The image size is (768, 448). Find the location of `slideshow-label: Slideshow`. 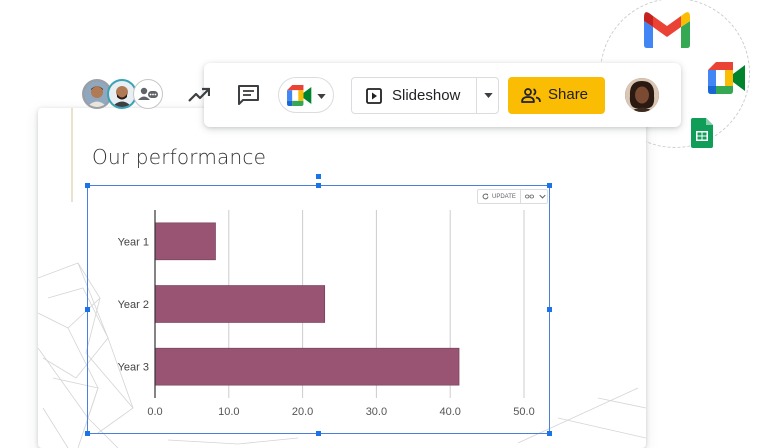

slideshow-label: Slideshow is located at coordinates (426, 95).